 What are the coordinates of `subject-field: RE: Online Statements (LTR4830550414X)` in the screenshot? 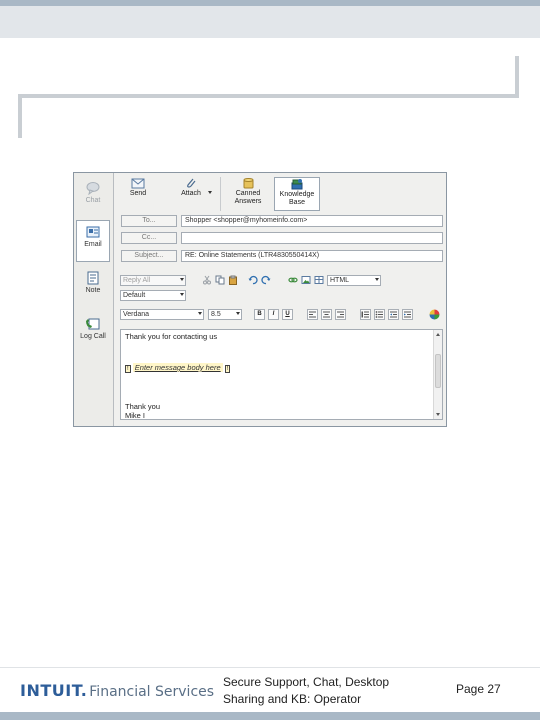 It's located at (312, 256).